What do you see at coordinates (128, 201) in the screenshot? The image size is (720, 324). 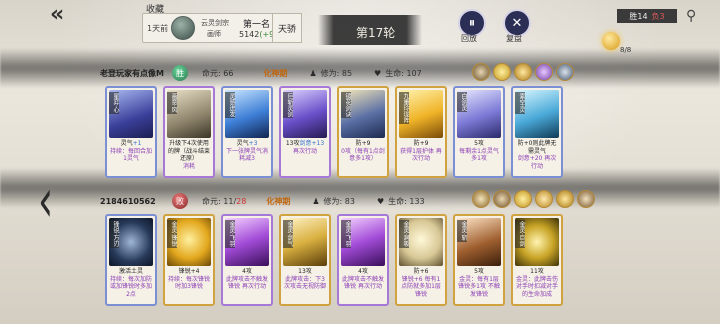 I see `player2-name: 2184610562` at bounding box center [128, 201].